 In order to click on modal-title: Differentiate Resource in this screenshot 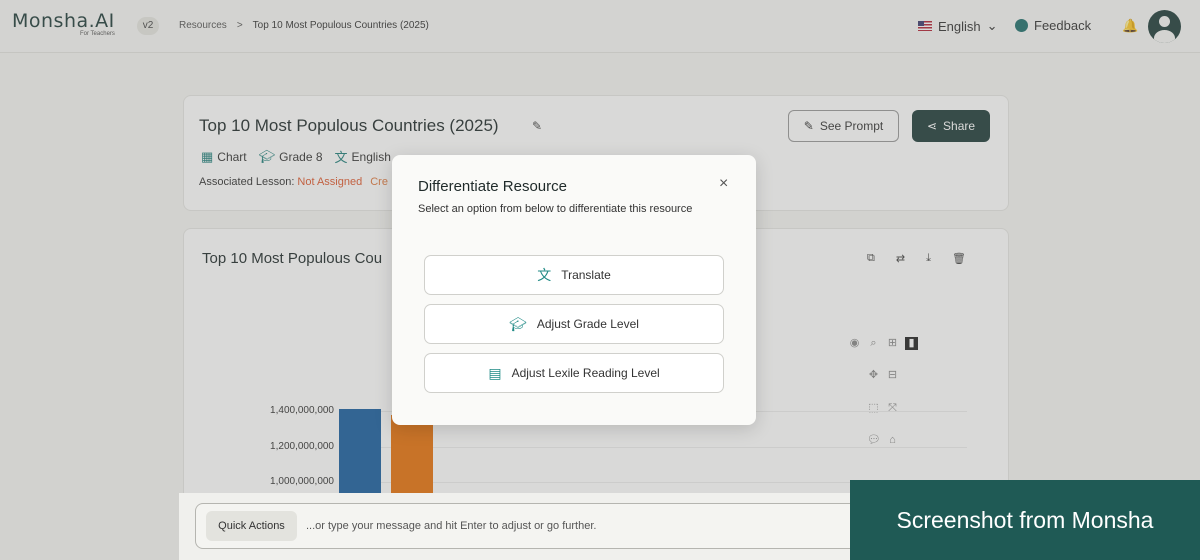, I will do `click(492, 186)`.